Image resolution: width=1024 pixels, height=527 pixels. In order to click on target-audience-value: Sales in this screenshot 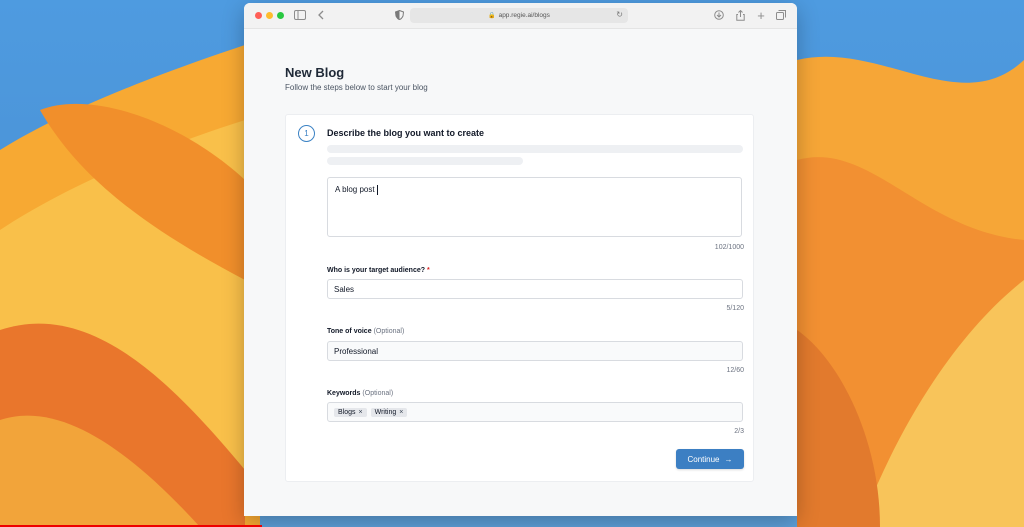, I will do `click(344, 289)`.